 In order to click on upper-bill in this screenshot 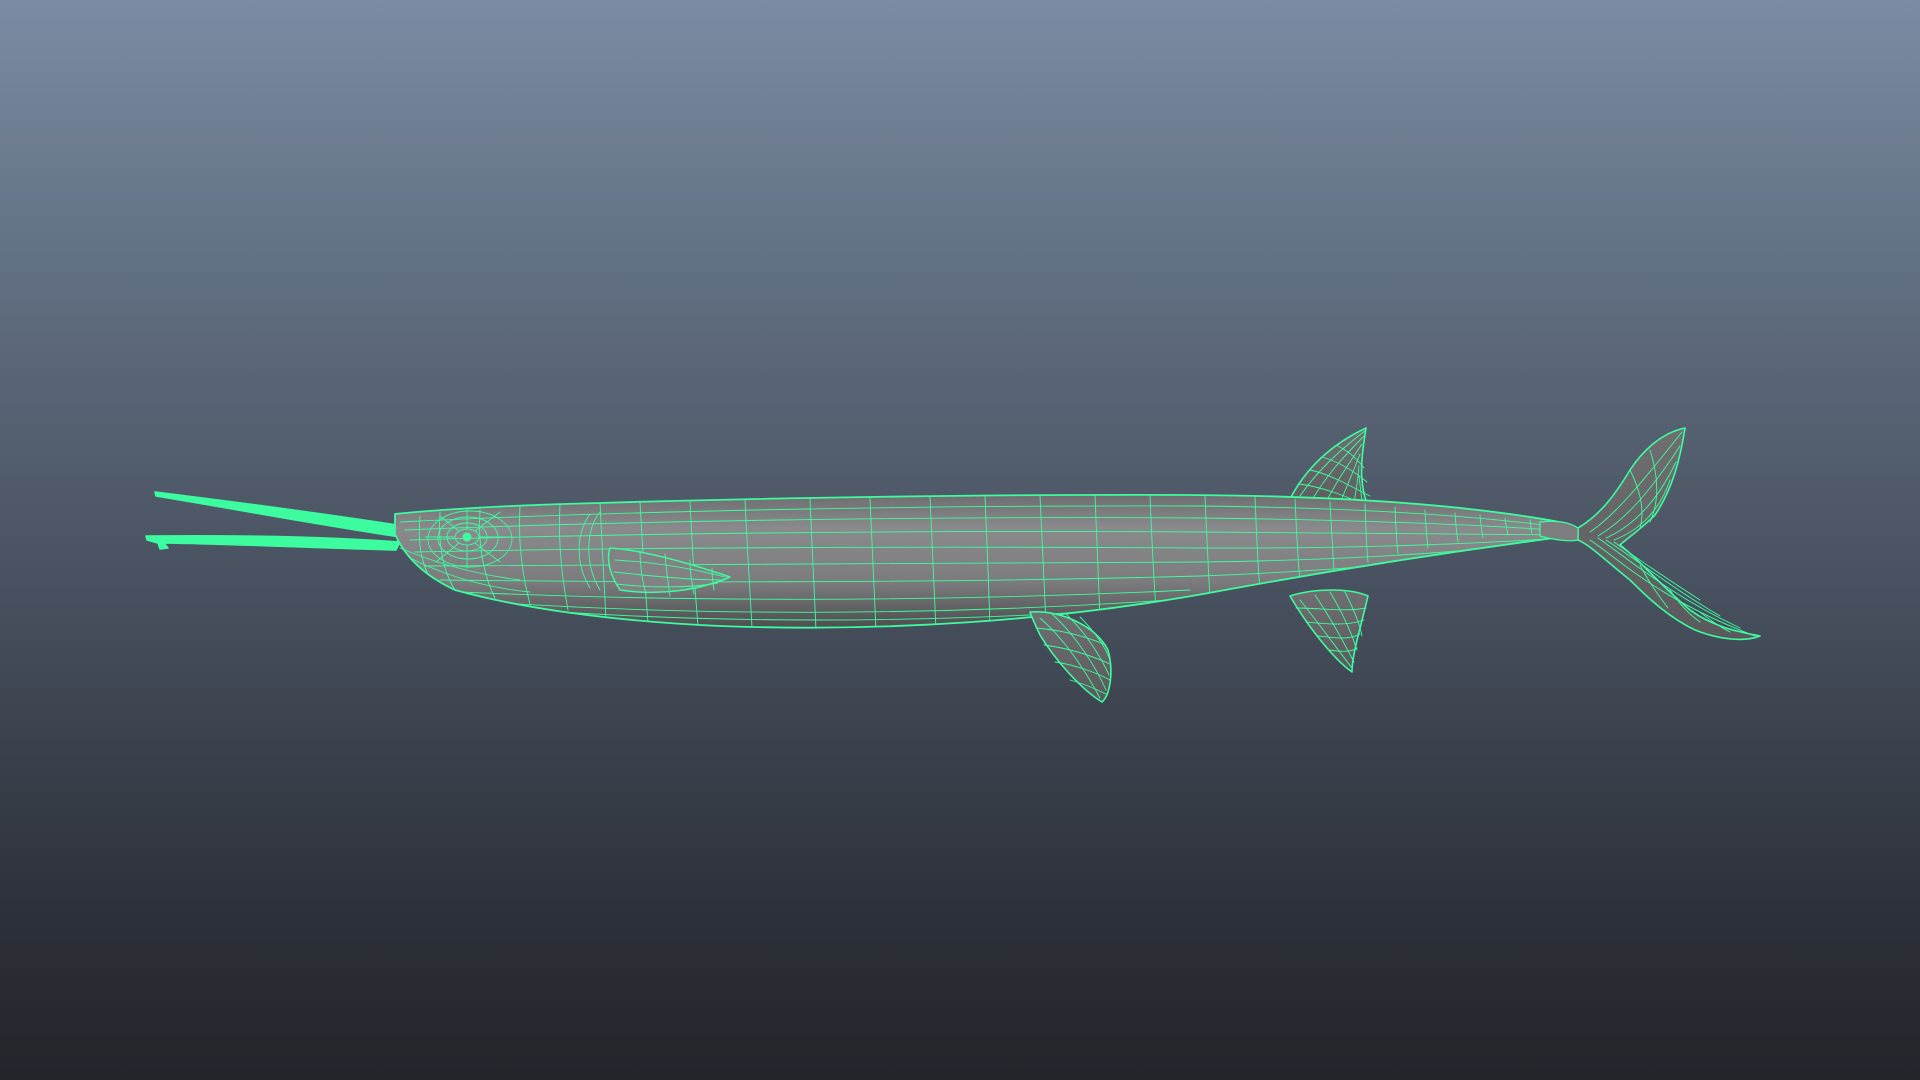, I will do `click(282, 514)`.